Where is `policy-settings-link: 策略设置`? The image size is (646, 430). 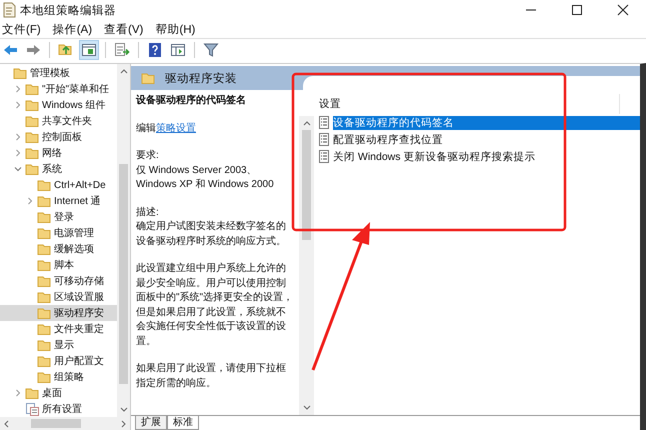 policy-settings-link: 策略设置 is located at coordinates (176, 128).